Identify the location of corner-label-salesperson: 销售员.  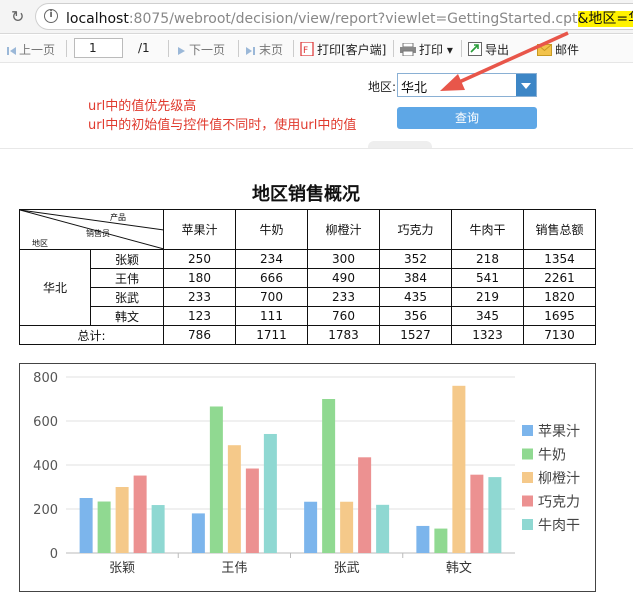
(98, 233).